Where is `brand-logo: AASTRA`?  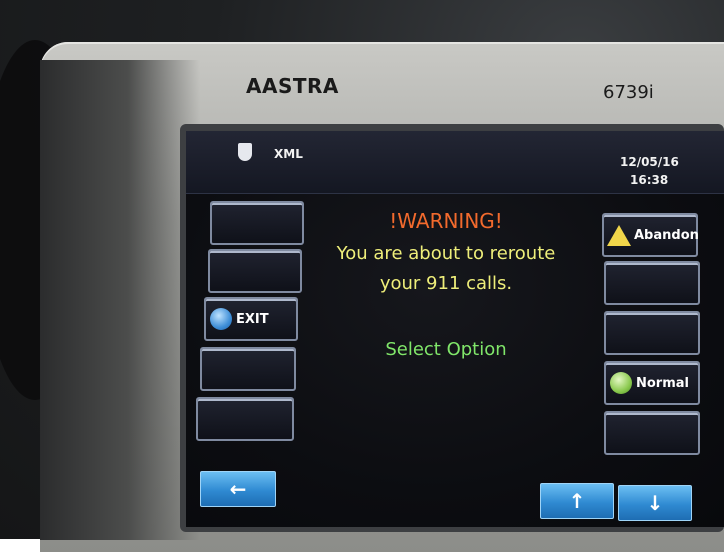 brand-logo: AASTRA is located at coordinates (292, 86).